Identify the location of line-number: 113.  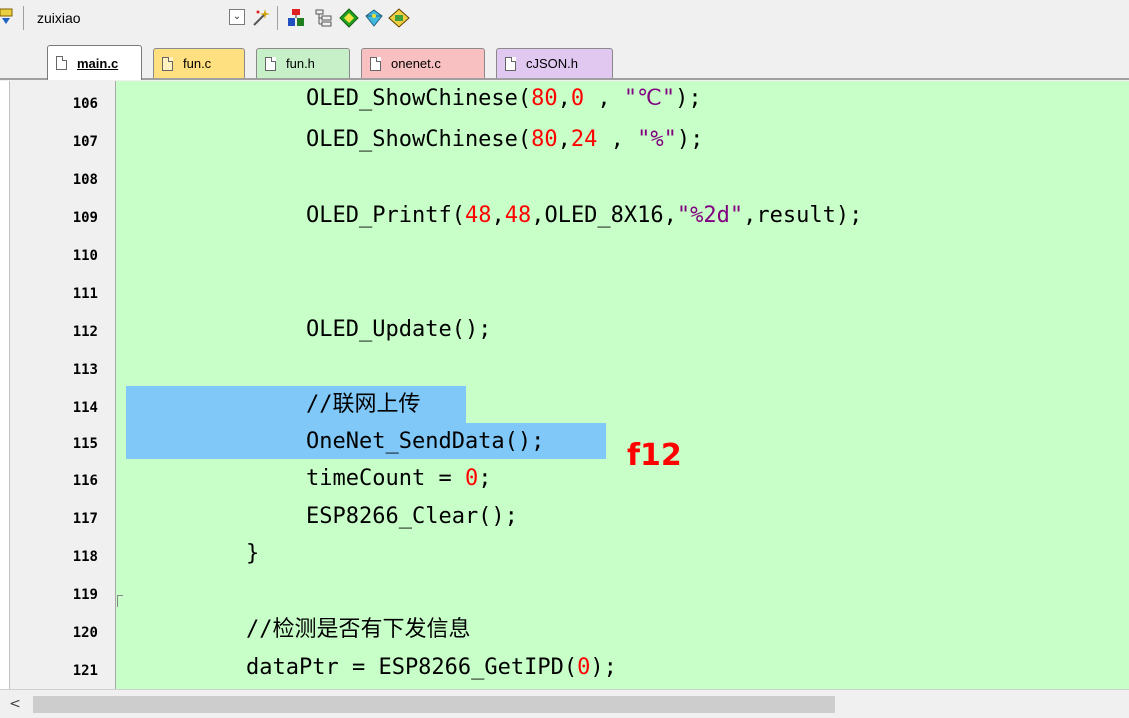
(85, 370).